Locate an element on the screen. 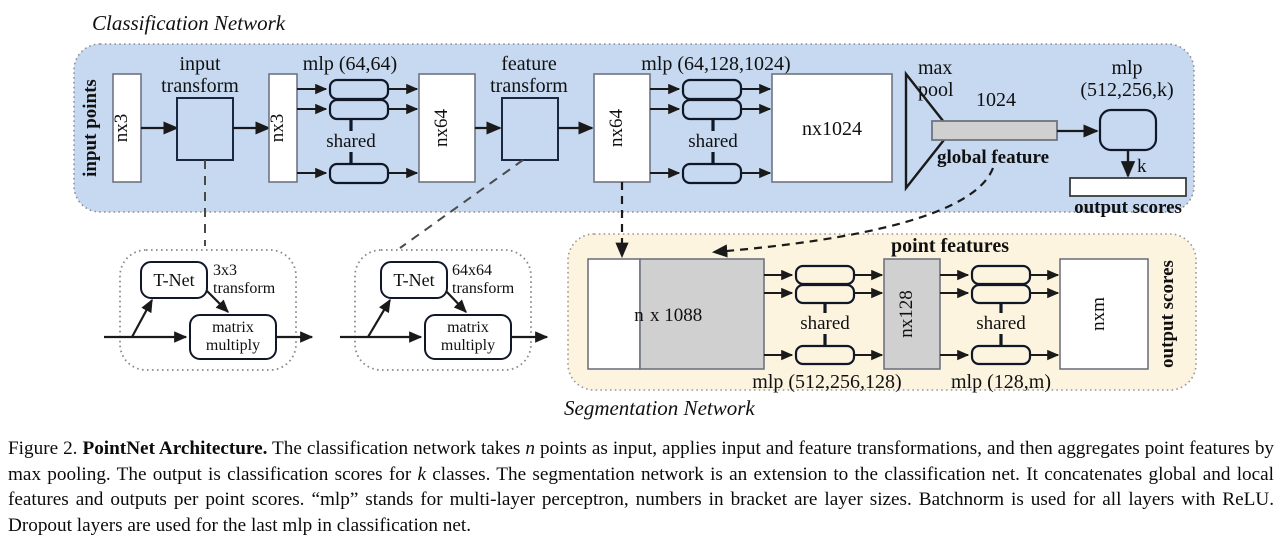 The height and width of the screenshot is (559, 1280). caption-segment-1: The classification network takes is located at coordinates (396, 448).